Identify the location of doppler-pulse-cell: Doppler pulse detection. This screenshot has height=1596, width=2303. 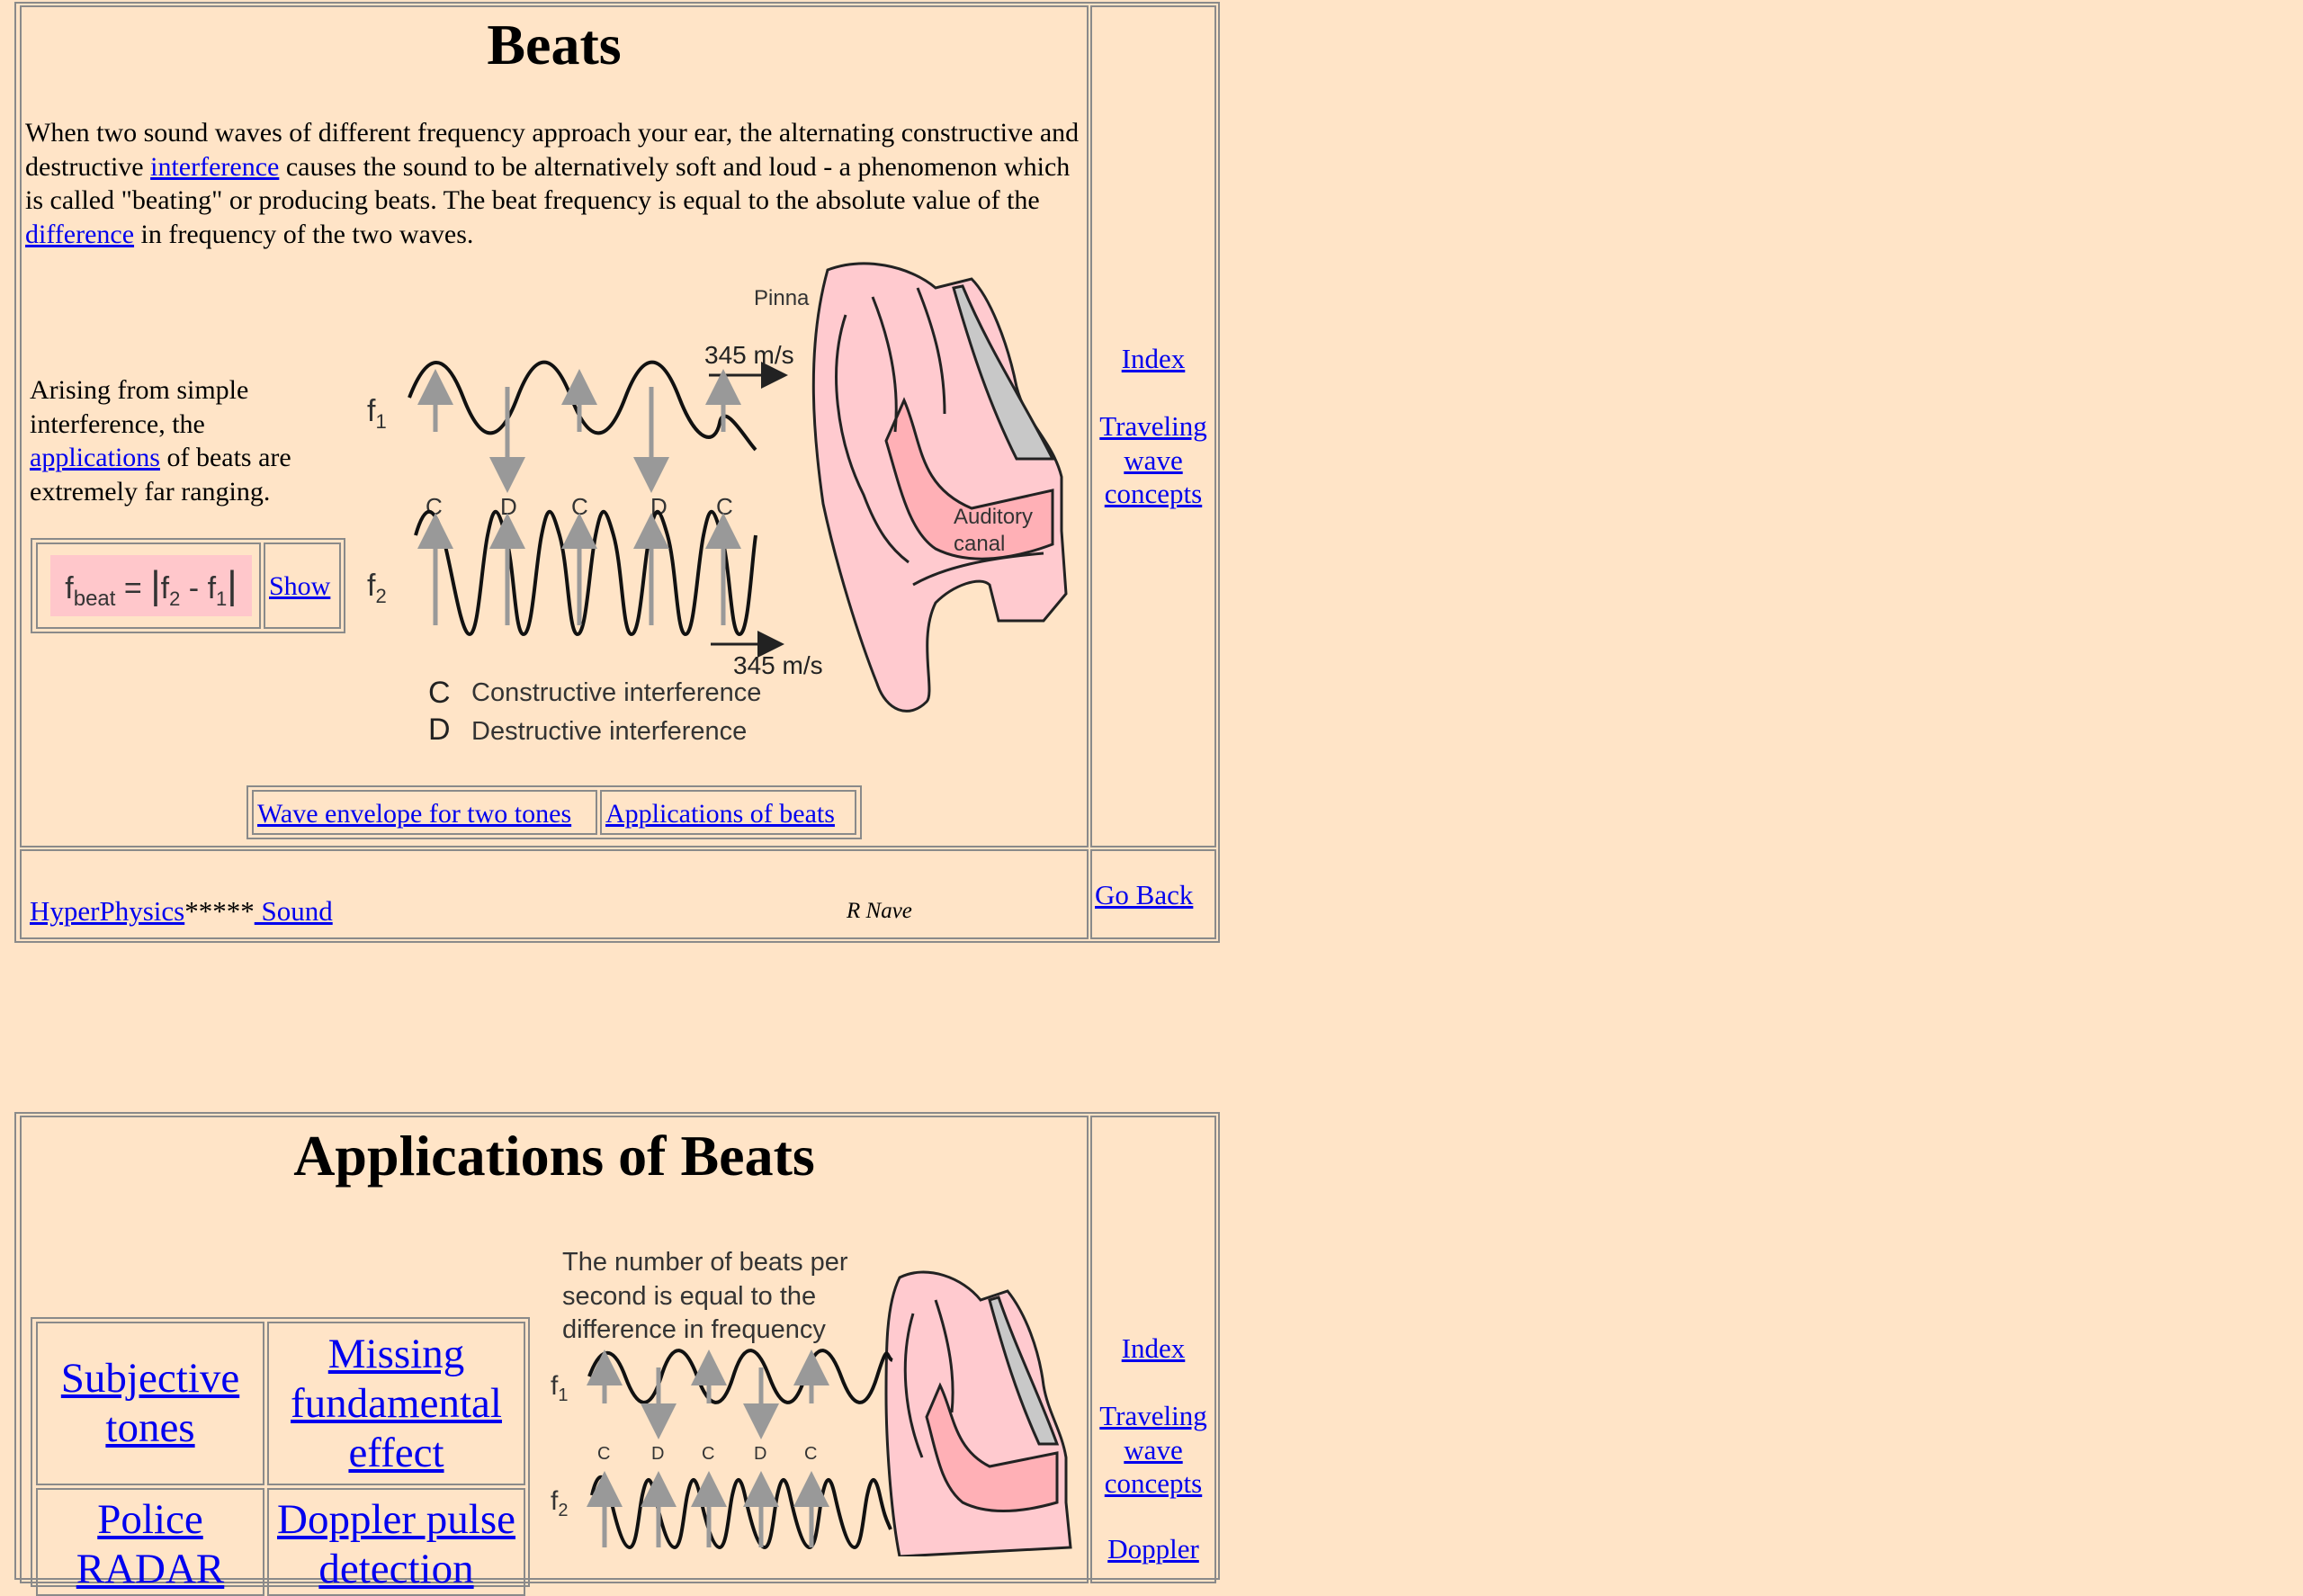
(396, 1542).